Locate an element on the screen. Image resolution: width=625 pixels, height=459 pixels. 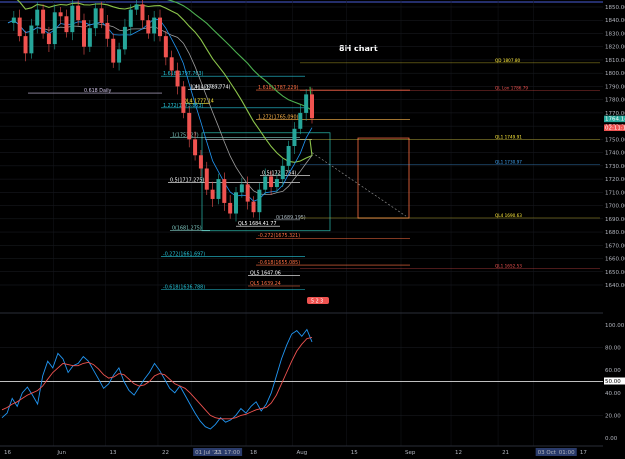
right-level-label: QD 1807.80 is located at coordinates (508, 60).